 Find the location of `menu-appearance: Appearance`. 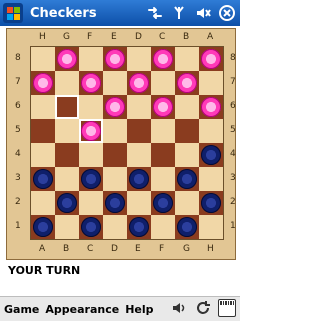

menu-appearance: Appearance is located at coordinates (82, 309).